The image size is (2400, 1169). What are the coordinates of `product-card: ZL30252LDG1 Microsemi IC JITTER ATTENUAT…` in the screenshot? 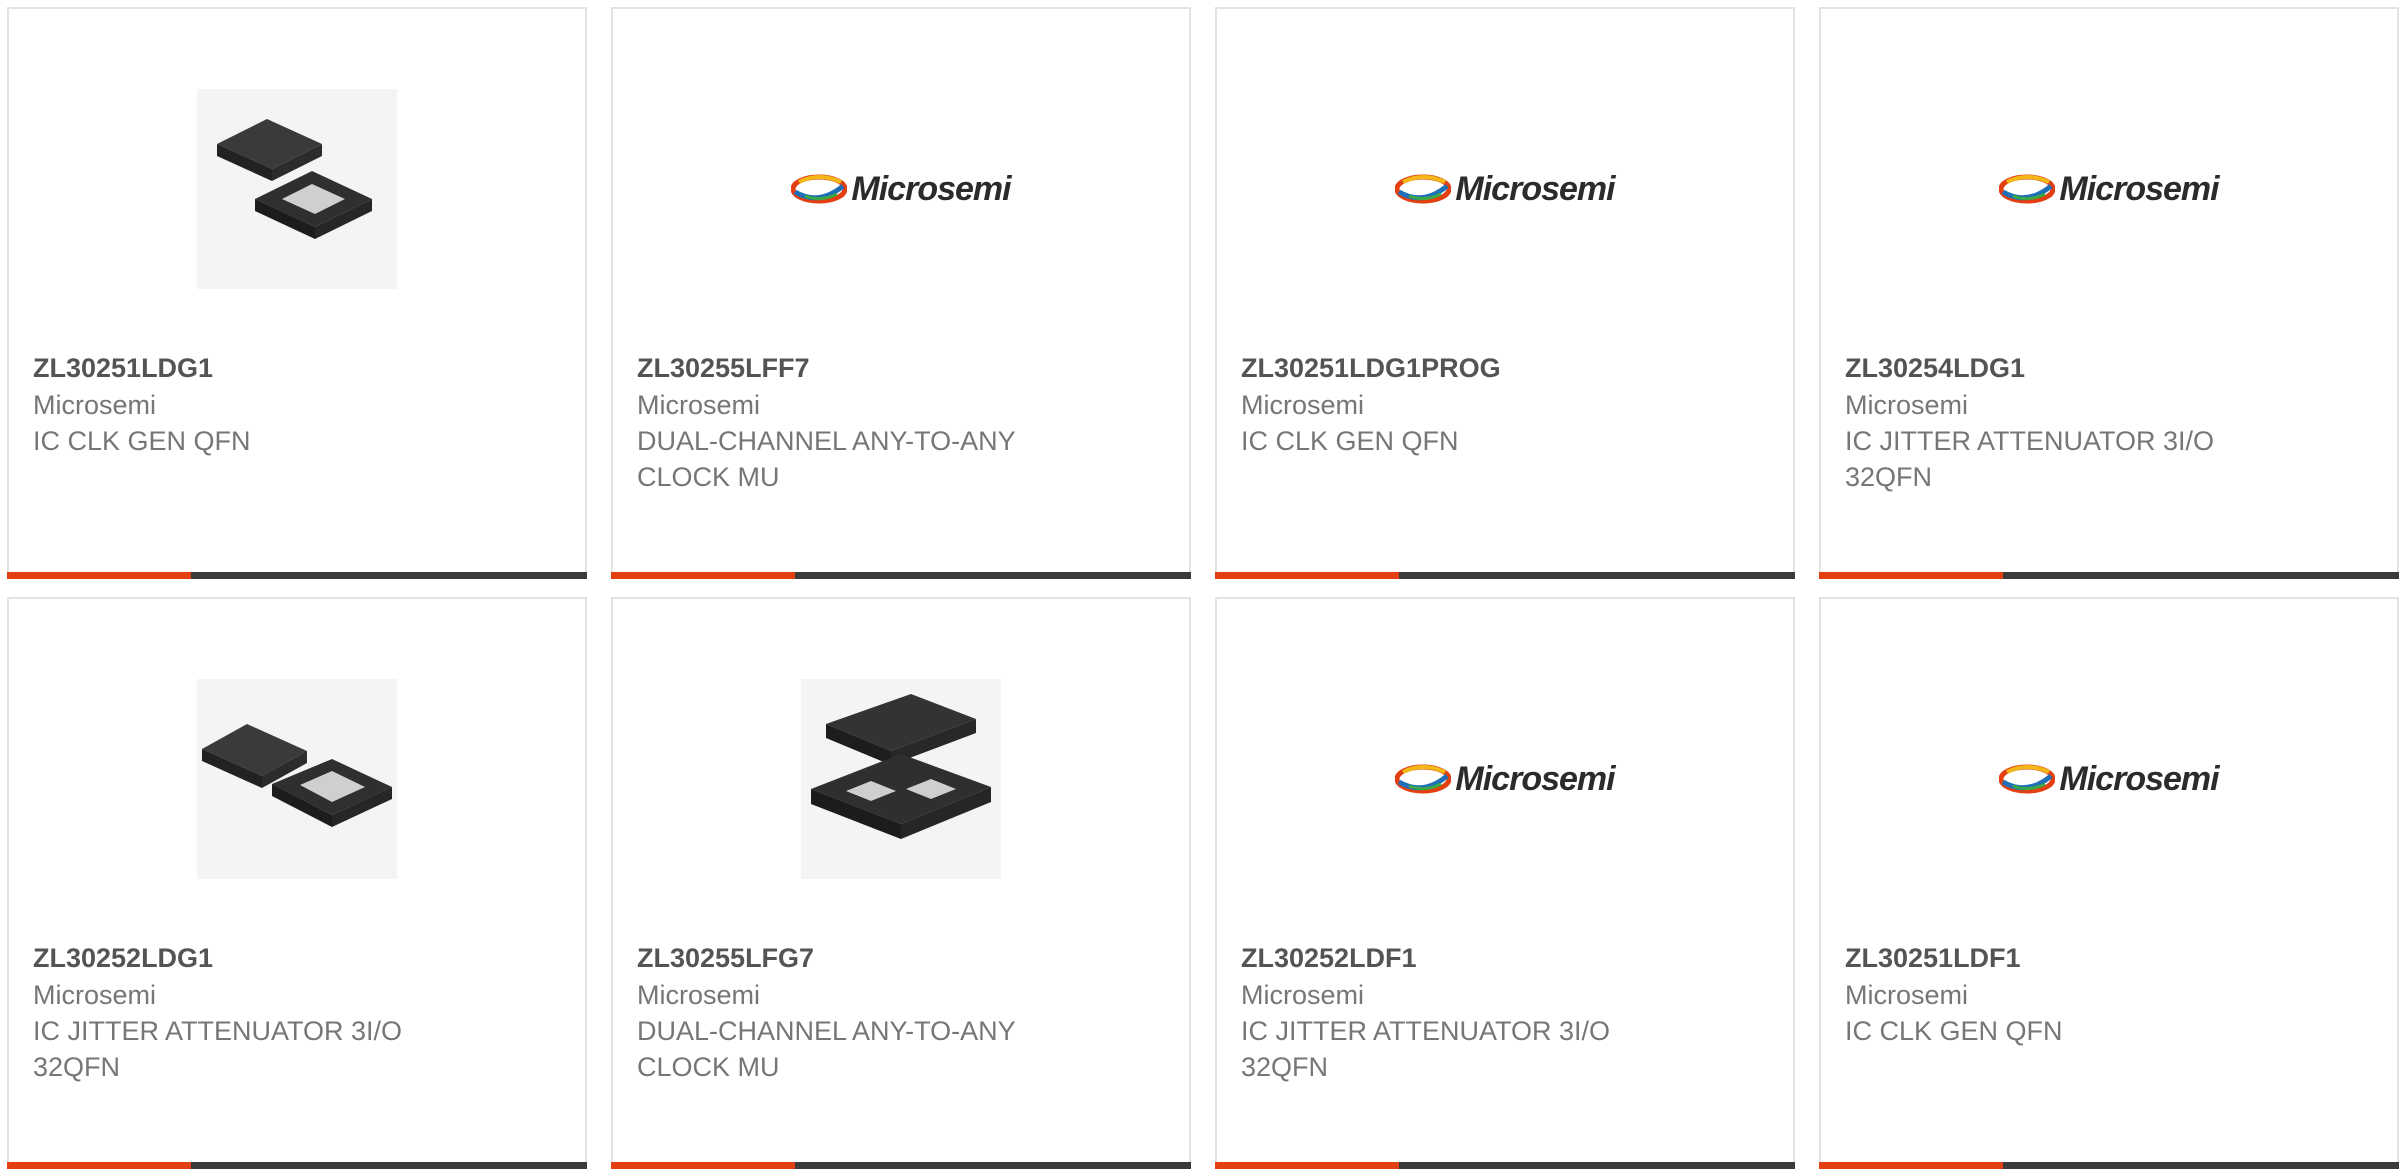 It's located at (297, 883).